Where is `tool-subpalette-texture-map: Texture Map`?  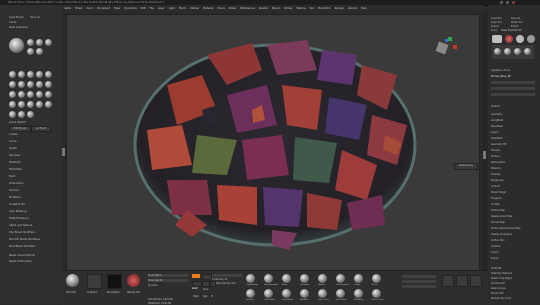 tool-subpalette-texture-map: Texture Map is located at coordinates (498, 210).